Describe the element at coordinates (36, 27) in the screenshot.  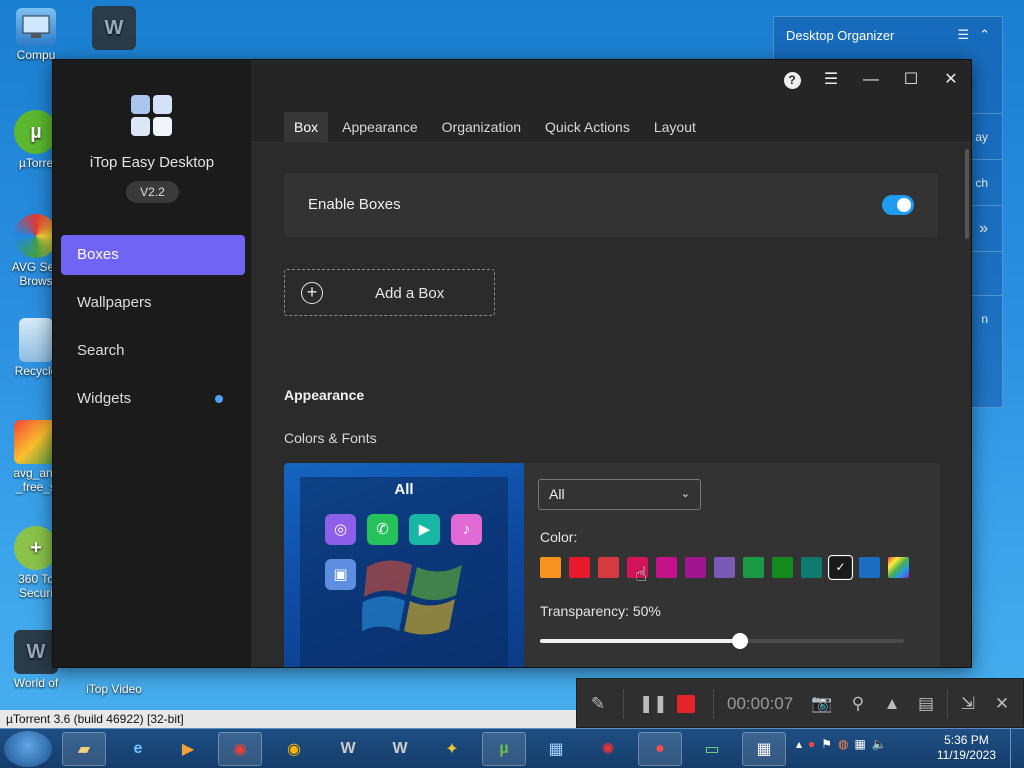
I see `computer-icon` at that location.